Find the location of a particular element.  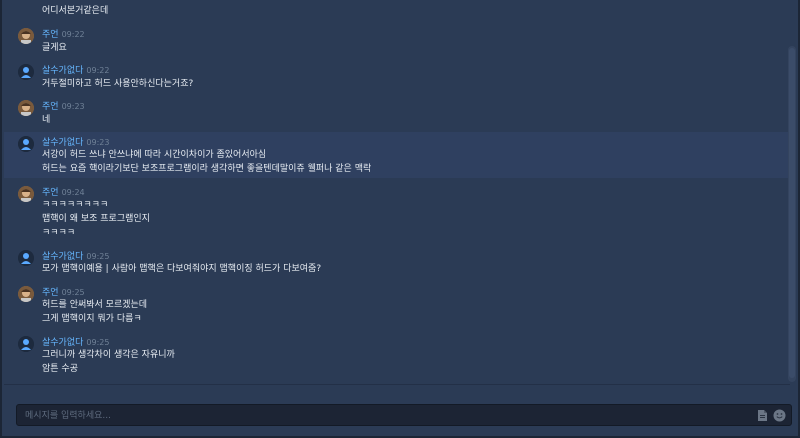

chat-message: 주언 09:22 글게요 is located at coordinates (397, 39).